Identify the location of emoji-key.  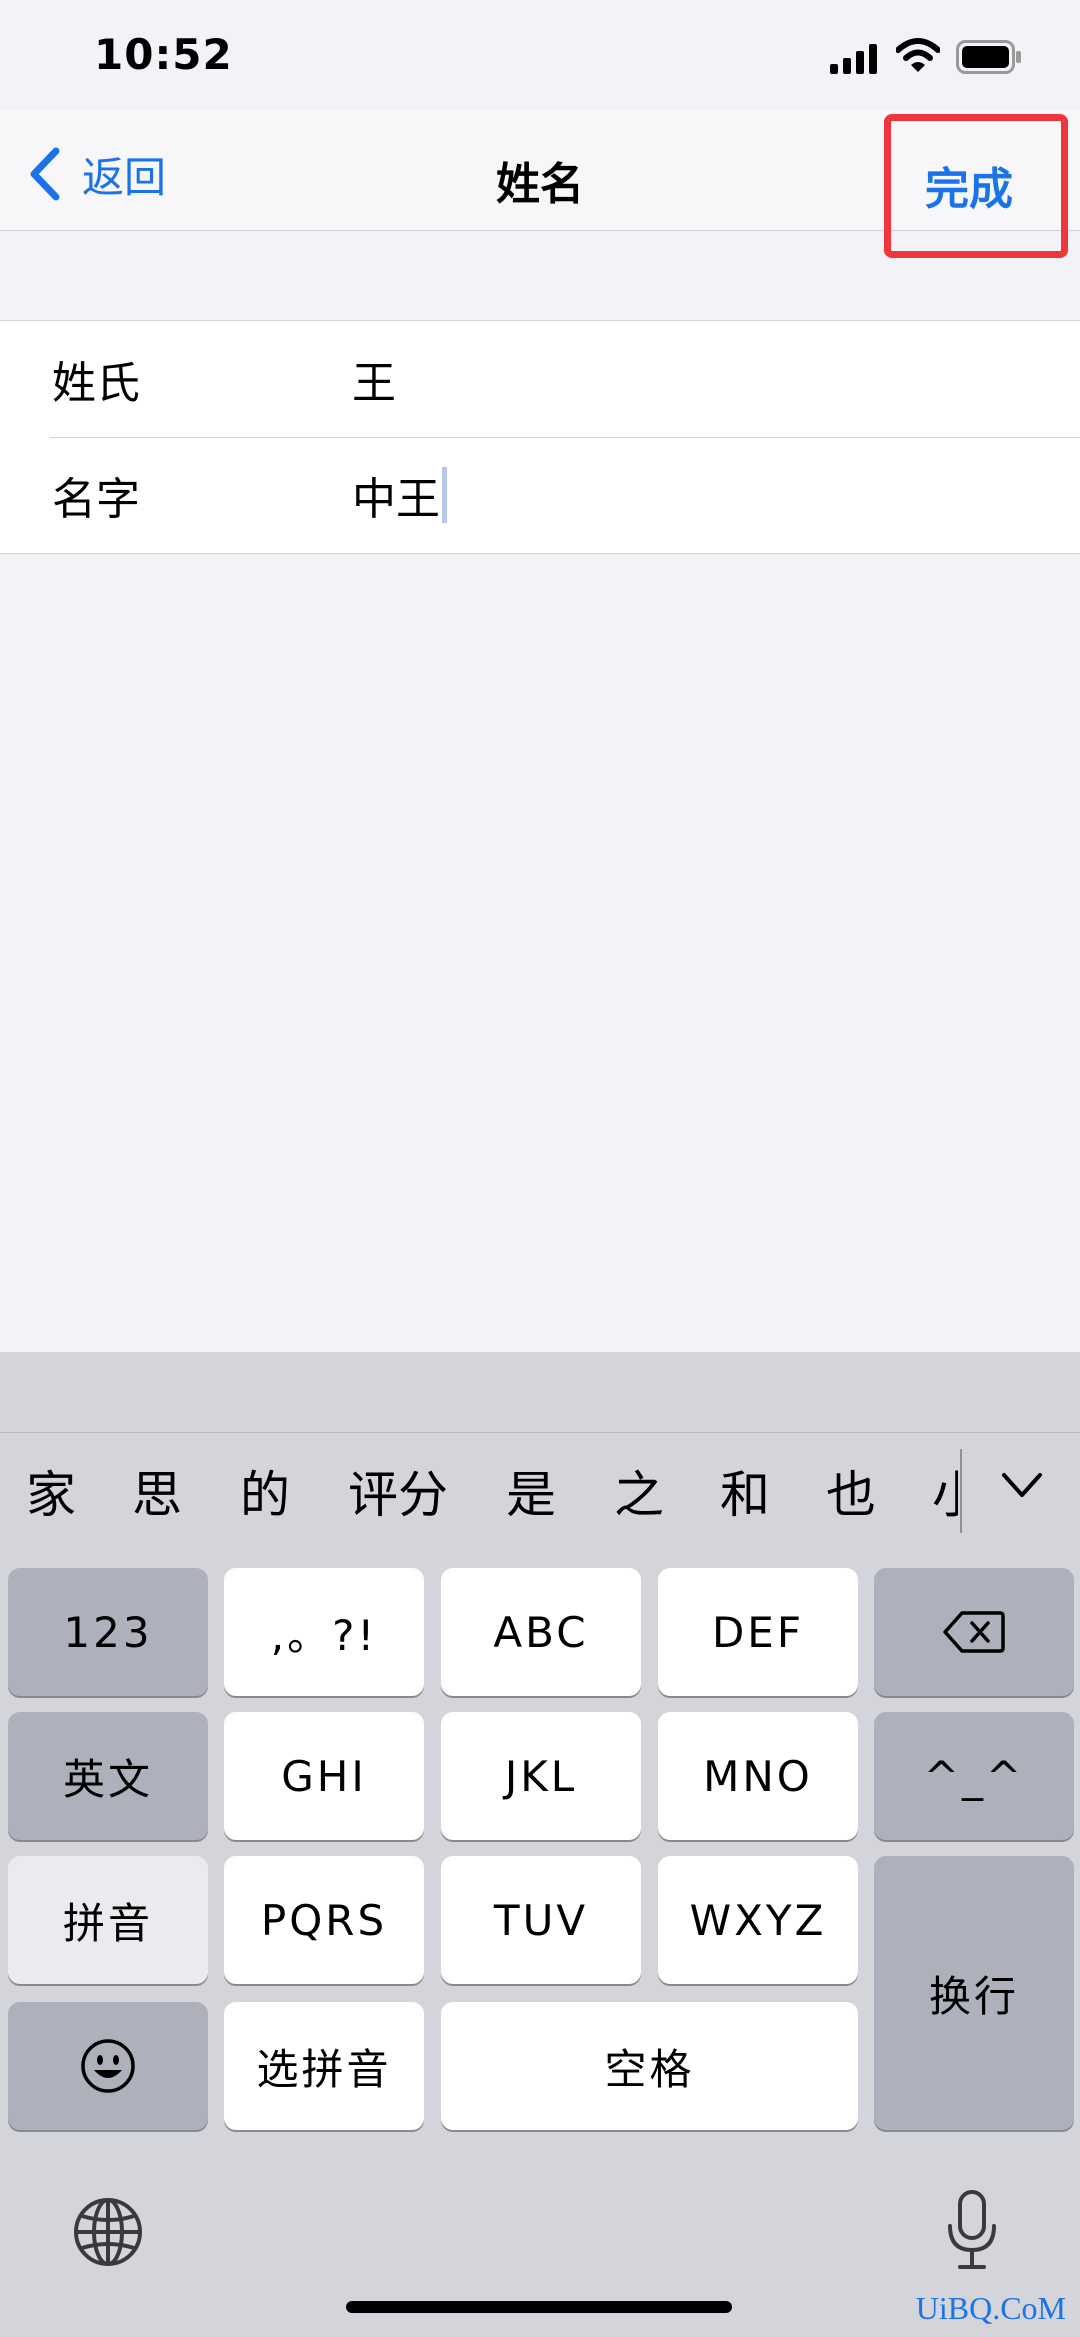
(108, 2066).